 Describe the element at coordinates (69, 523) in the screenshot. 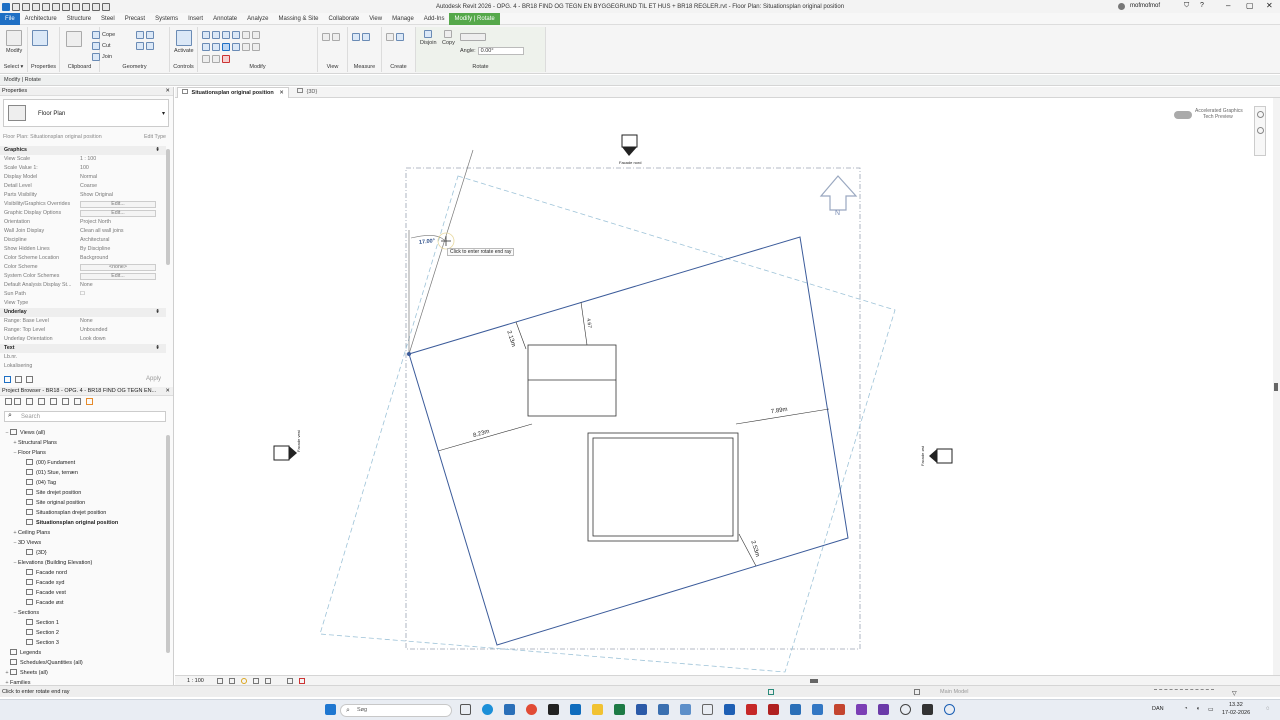

I see `tree-item: Situationsplan original position` at that location.